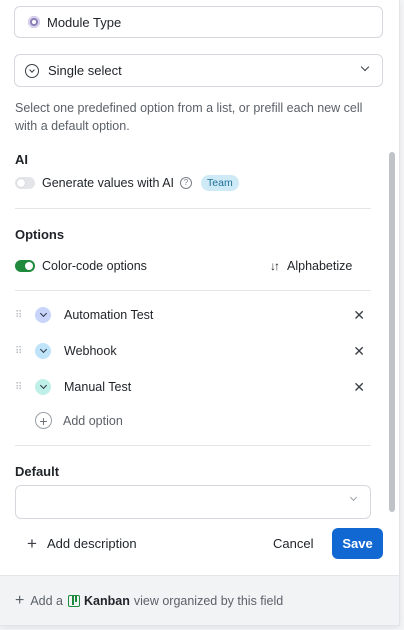 This screenshot has width=404, height=630. I want to click on add-description-label: Add description, so click(91, 543).